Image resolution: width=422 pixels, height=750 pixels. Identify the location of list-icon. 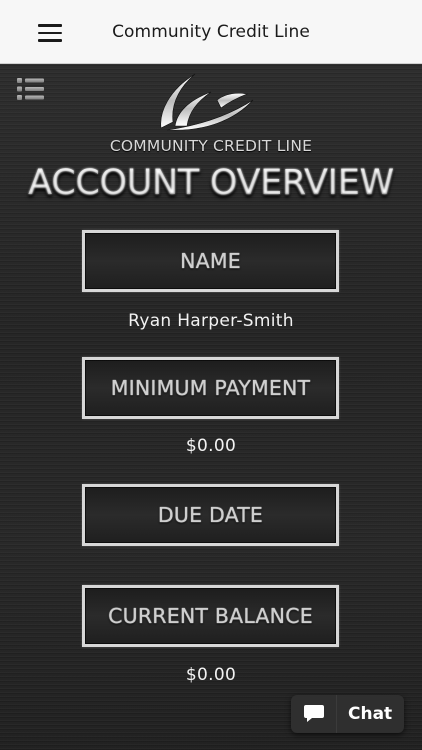
(31, 89).